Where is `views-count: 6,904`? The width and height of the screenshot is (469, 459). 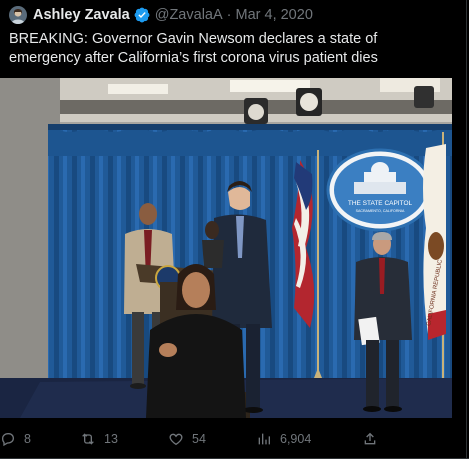
views-count: 6,904 is located at coordinates (296, 439).